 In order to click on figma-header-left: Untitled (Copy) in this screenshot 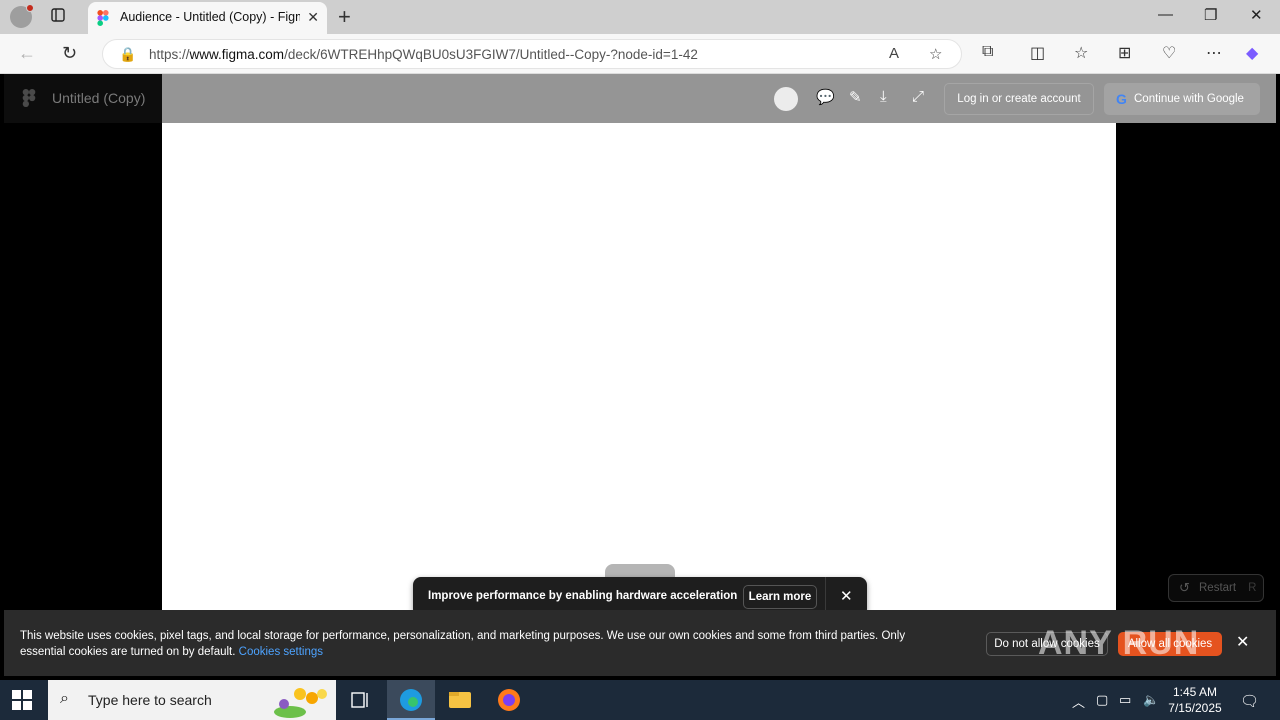, I will do `click(83, 98)`.